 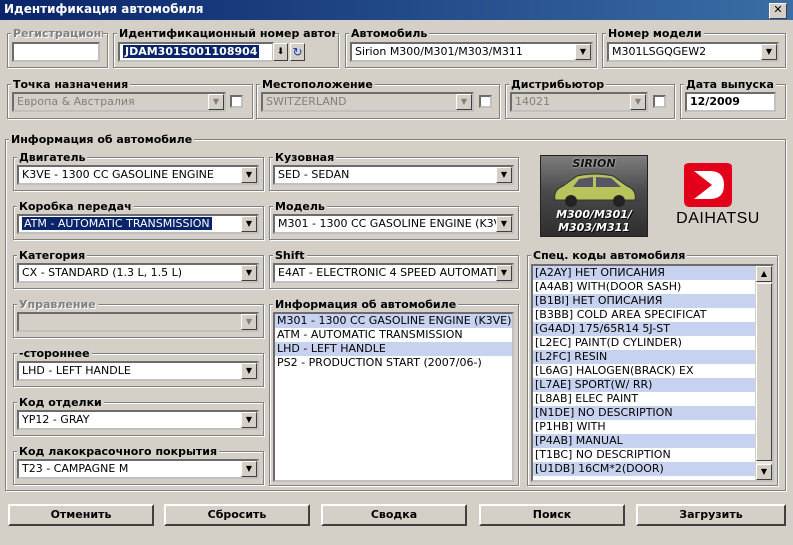 I want to click on paint-select: T23 - CAMPAGNE M ▼, so click(x=138, y=469).